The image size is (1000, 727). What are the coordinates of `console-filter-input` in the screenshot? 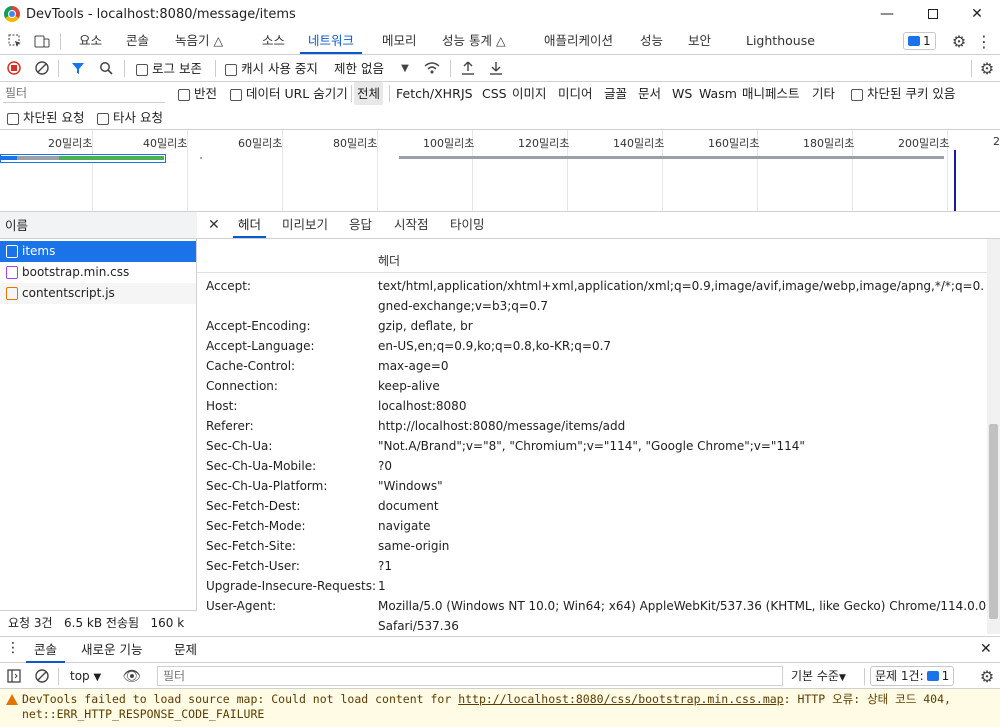 It's located at (470, 676).